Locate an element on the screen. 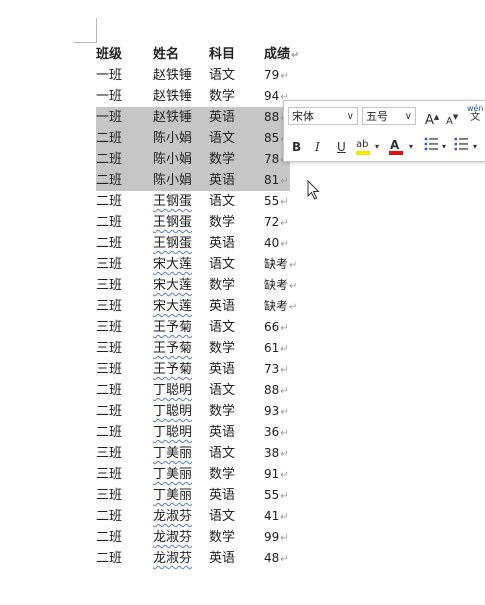 The width and height of the screenshot is (485, 605). mini-toolbar: 宋体 ∨ 五号 ∨ A▲ A▼ wén 文 B I U ab ▾ A ▾ ▾ ▾ is located at coordinates (384, 131).